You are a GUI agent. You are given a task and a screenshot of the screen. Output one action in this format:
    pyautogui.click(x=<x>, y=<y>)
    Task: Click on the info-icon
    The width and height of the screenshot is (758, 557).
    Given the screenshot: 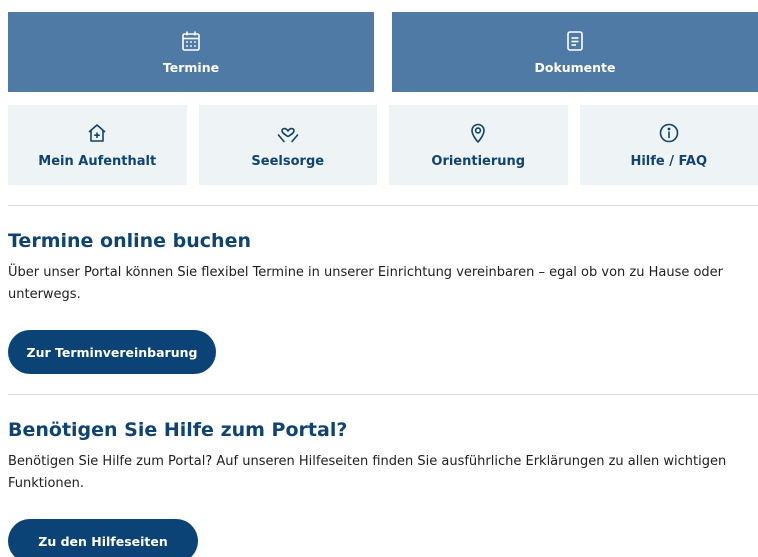 What is the action you would take?
    pyautogui.click(x=669, y=133)
    